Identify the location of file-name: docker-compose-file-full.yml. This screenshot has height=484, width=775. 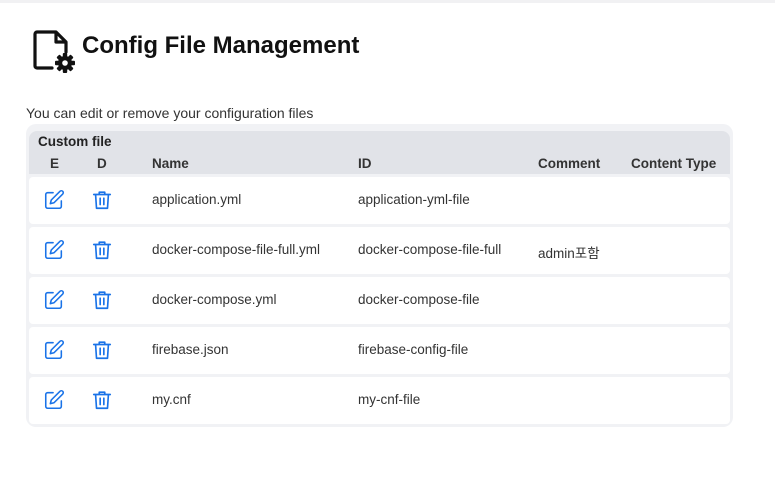
(236, 249).